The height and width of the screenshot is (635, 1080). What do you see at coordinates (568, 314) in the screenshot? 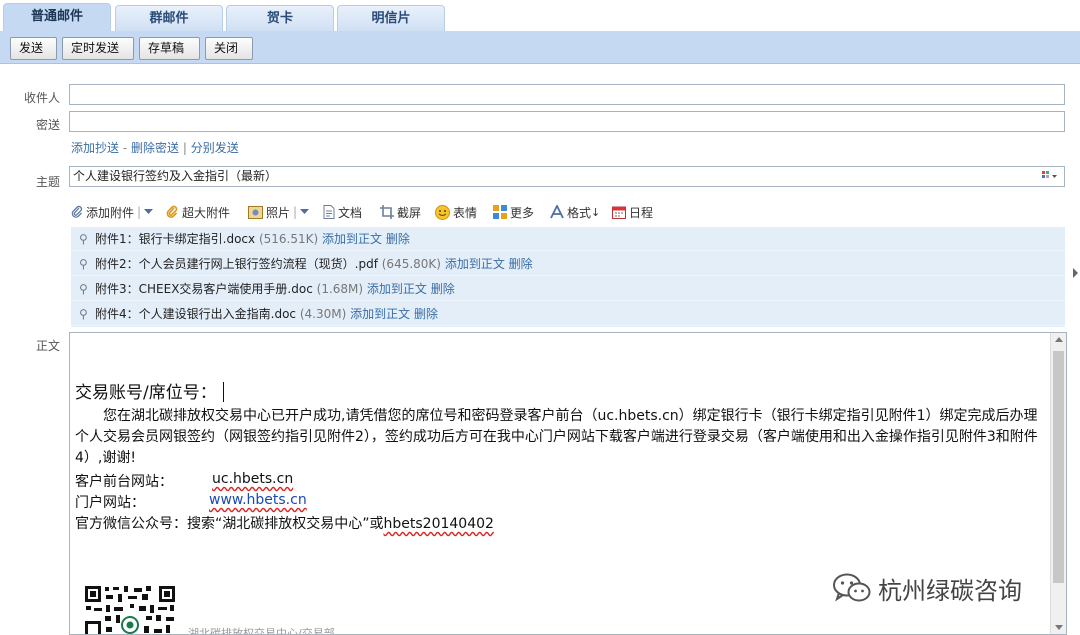
I see `attachment-row: ⚲ 附件4：个人建设银行出入金指南.doc (4.30M) 添加到正文 删除` at bounding box center [568, 314].